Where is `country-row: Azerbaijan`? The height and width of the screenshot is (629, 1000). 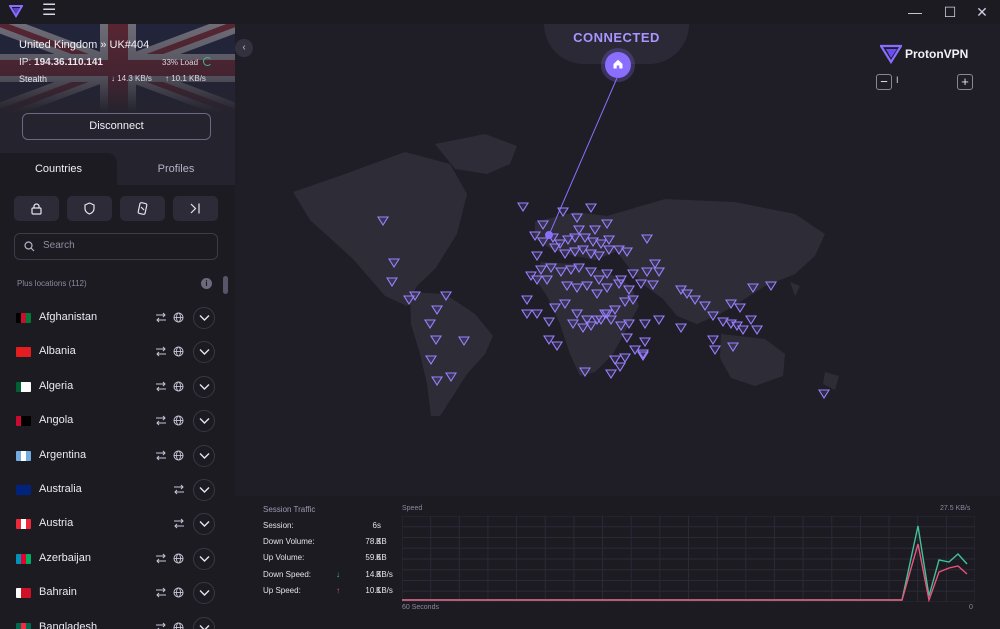 country-row: Azerbaijan is located at coordinates (111, 559).